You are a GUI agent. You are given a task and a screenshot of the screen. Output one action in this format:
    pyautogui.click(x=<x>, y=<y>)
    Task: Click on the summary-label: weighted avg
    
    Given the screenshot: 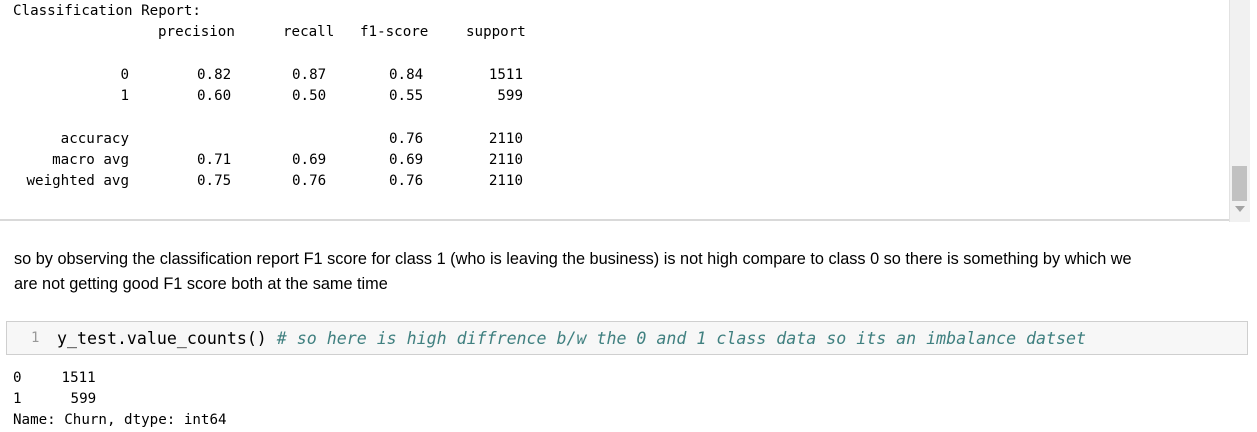 What is the action you would take?
    pyautogui.click(x=78, y=181)
    